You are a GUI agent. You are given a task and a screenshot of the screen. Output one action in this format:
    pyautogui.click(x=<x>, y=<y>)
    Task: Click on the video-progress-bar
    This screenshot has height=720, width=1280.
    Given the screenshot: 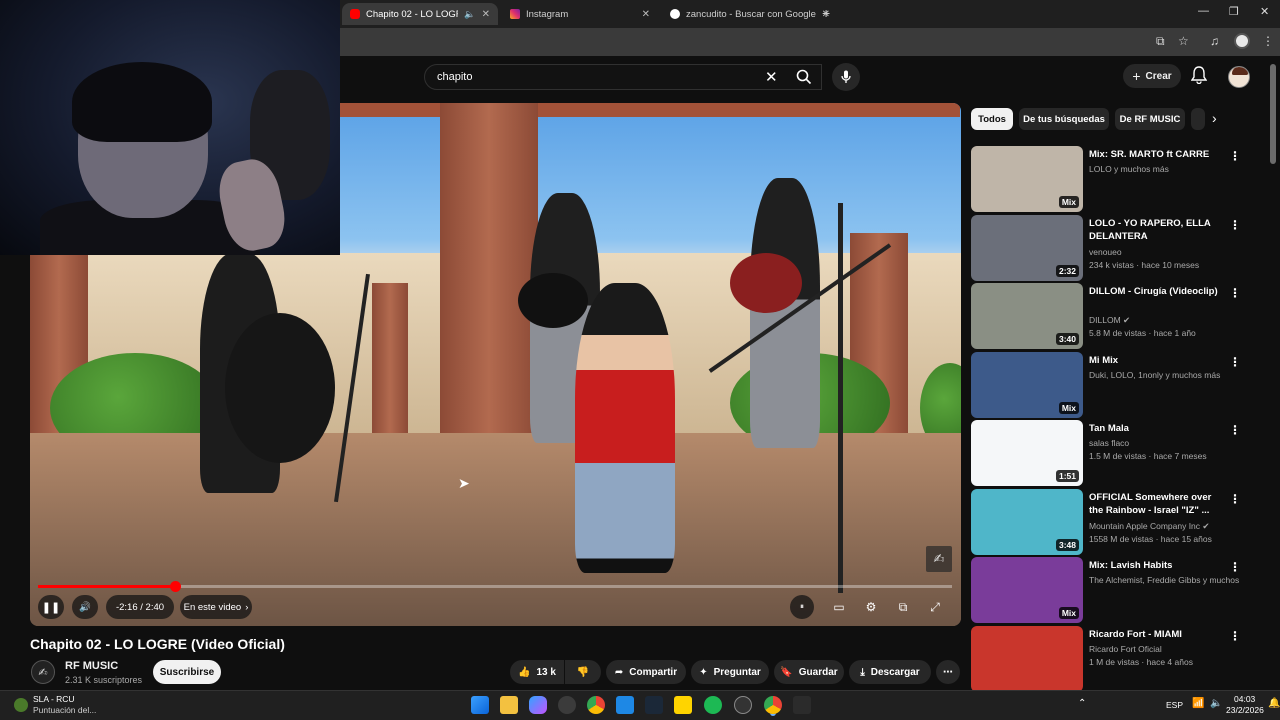 What is the action you would take?
    pyautogui.click(x=495, y=586)
    